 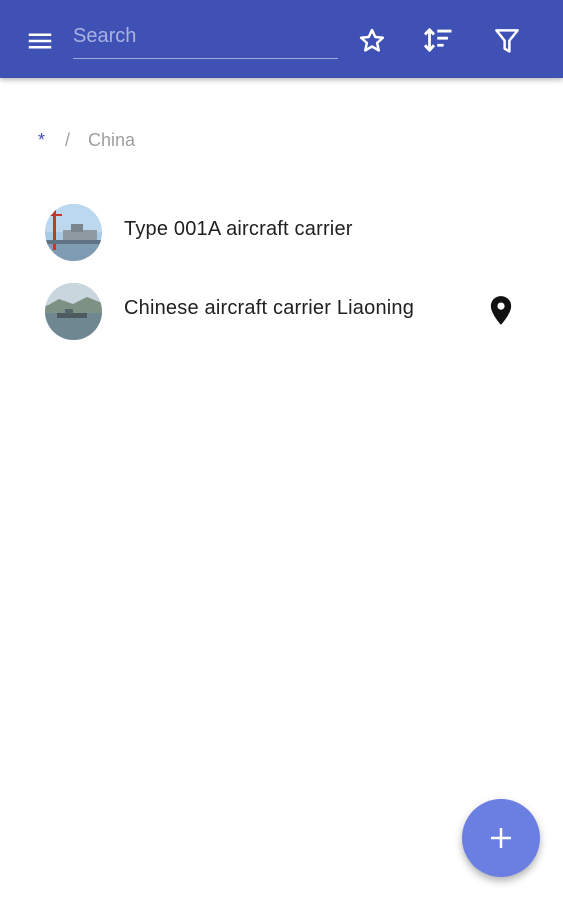 I want to click on menu-button, so click(x=40, y=41).